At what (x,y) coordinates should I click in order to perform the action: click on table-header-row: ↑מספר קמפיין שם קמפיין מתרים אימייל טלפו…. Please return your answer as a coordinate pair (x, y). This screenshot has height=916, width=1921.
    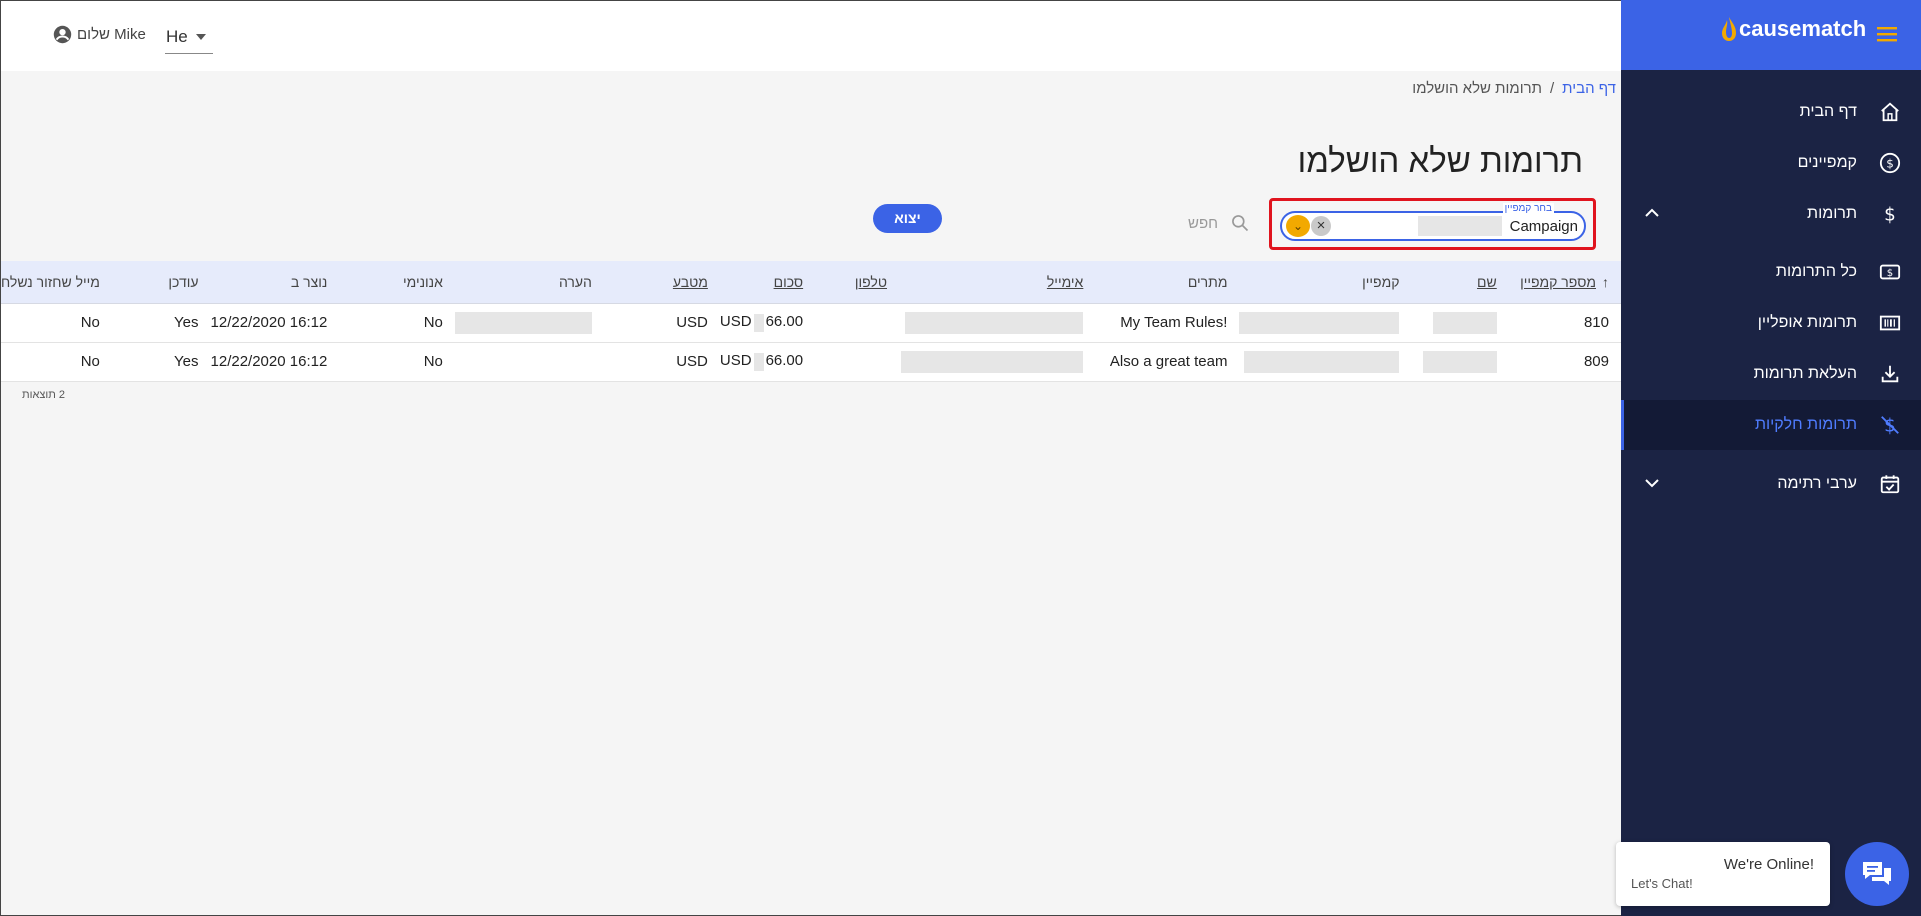
    Looking at the image, I should click on (811, 282).